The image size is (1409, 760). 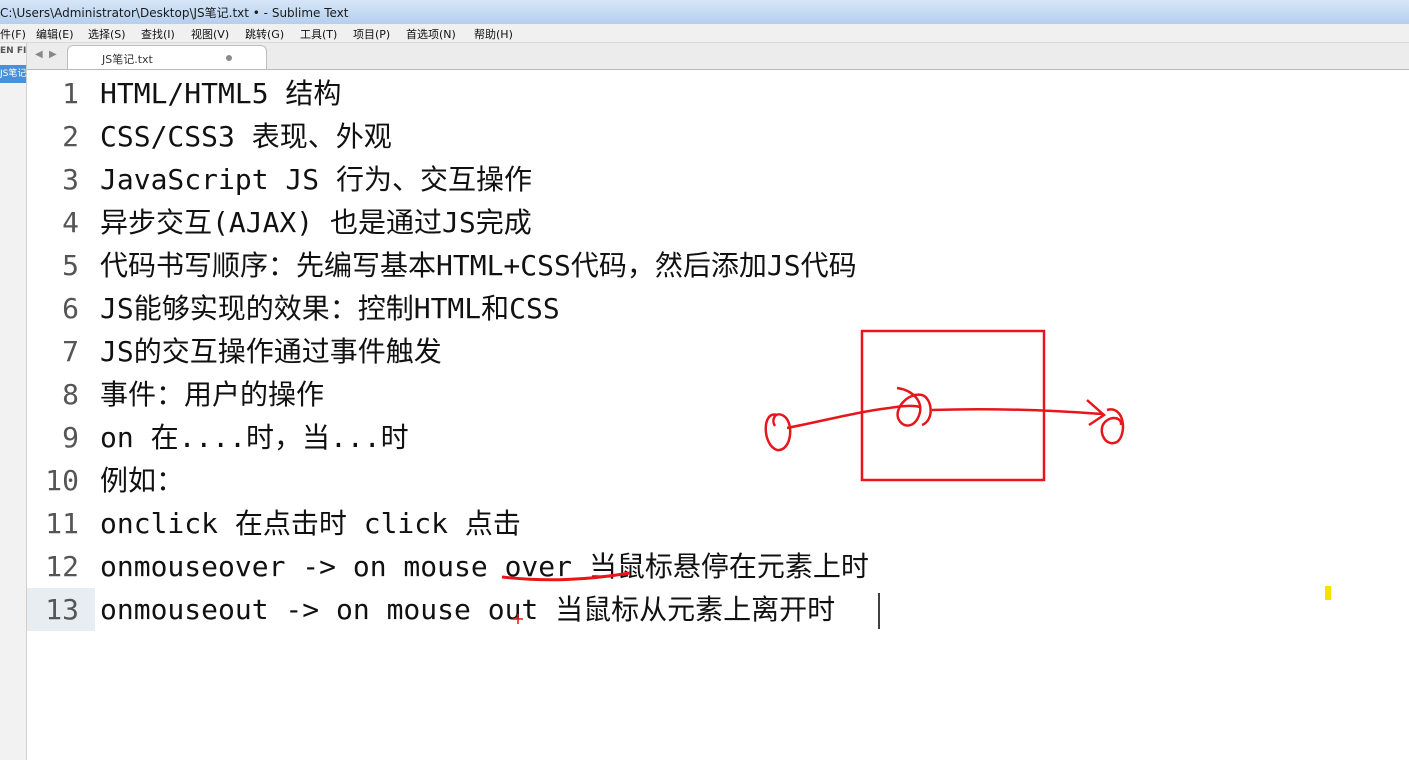 I want to click on tab-scroll-right-icon: ▶, so click(x=53, y=54).